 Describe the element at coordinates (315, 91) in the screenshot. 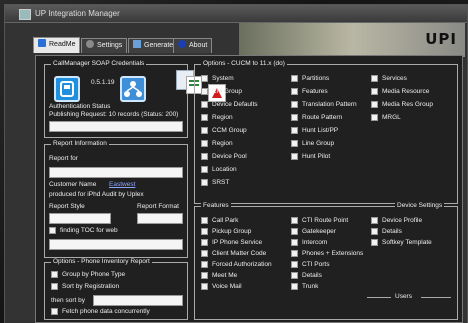

I see `option-label: Features` at that location.